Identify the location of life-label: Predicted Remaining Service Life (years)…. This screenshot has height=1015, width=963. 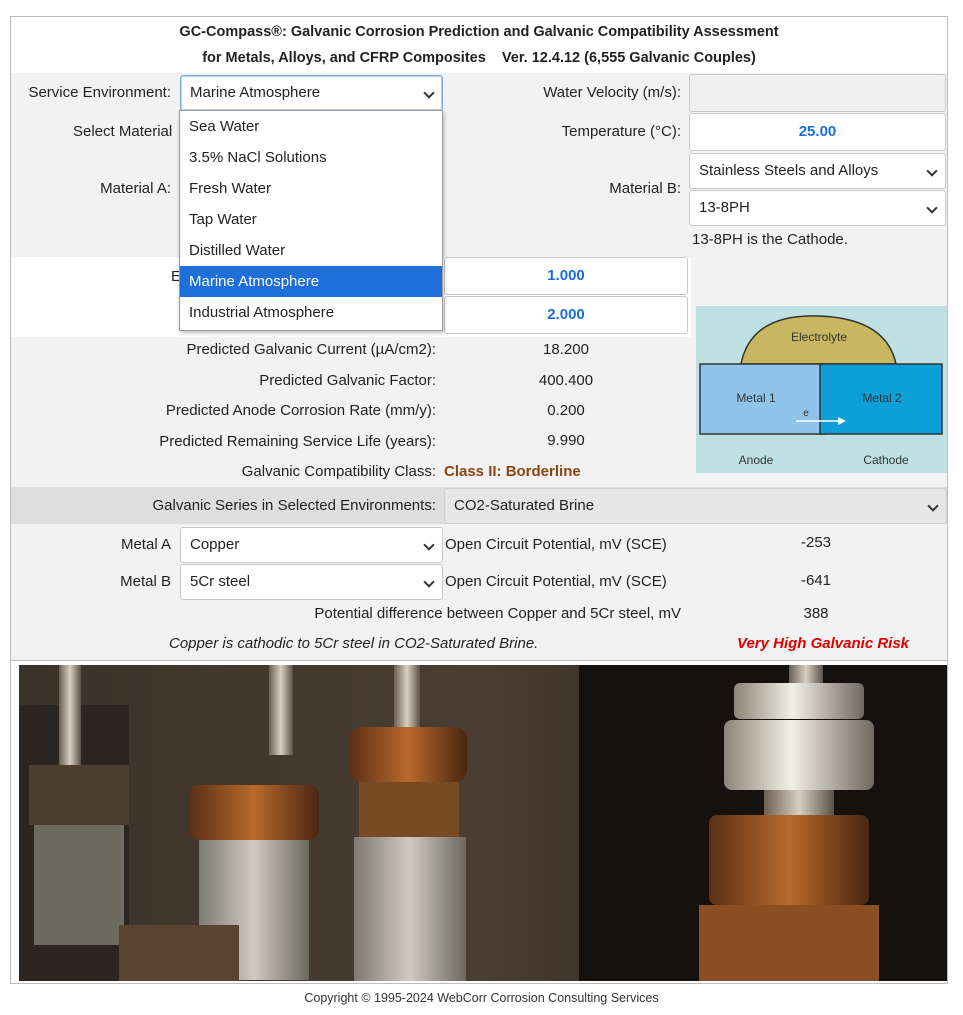
(297, 441).